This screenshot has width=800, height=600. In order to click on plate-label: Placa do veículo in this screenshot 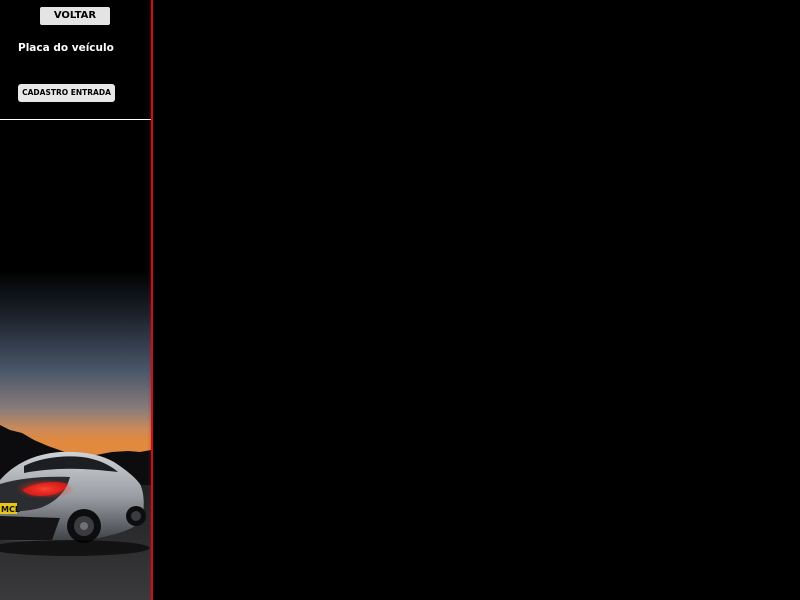, I will do `click(66, 48)`.